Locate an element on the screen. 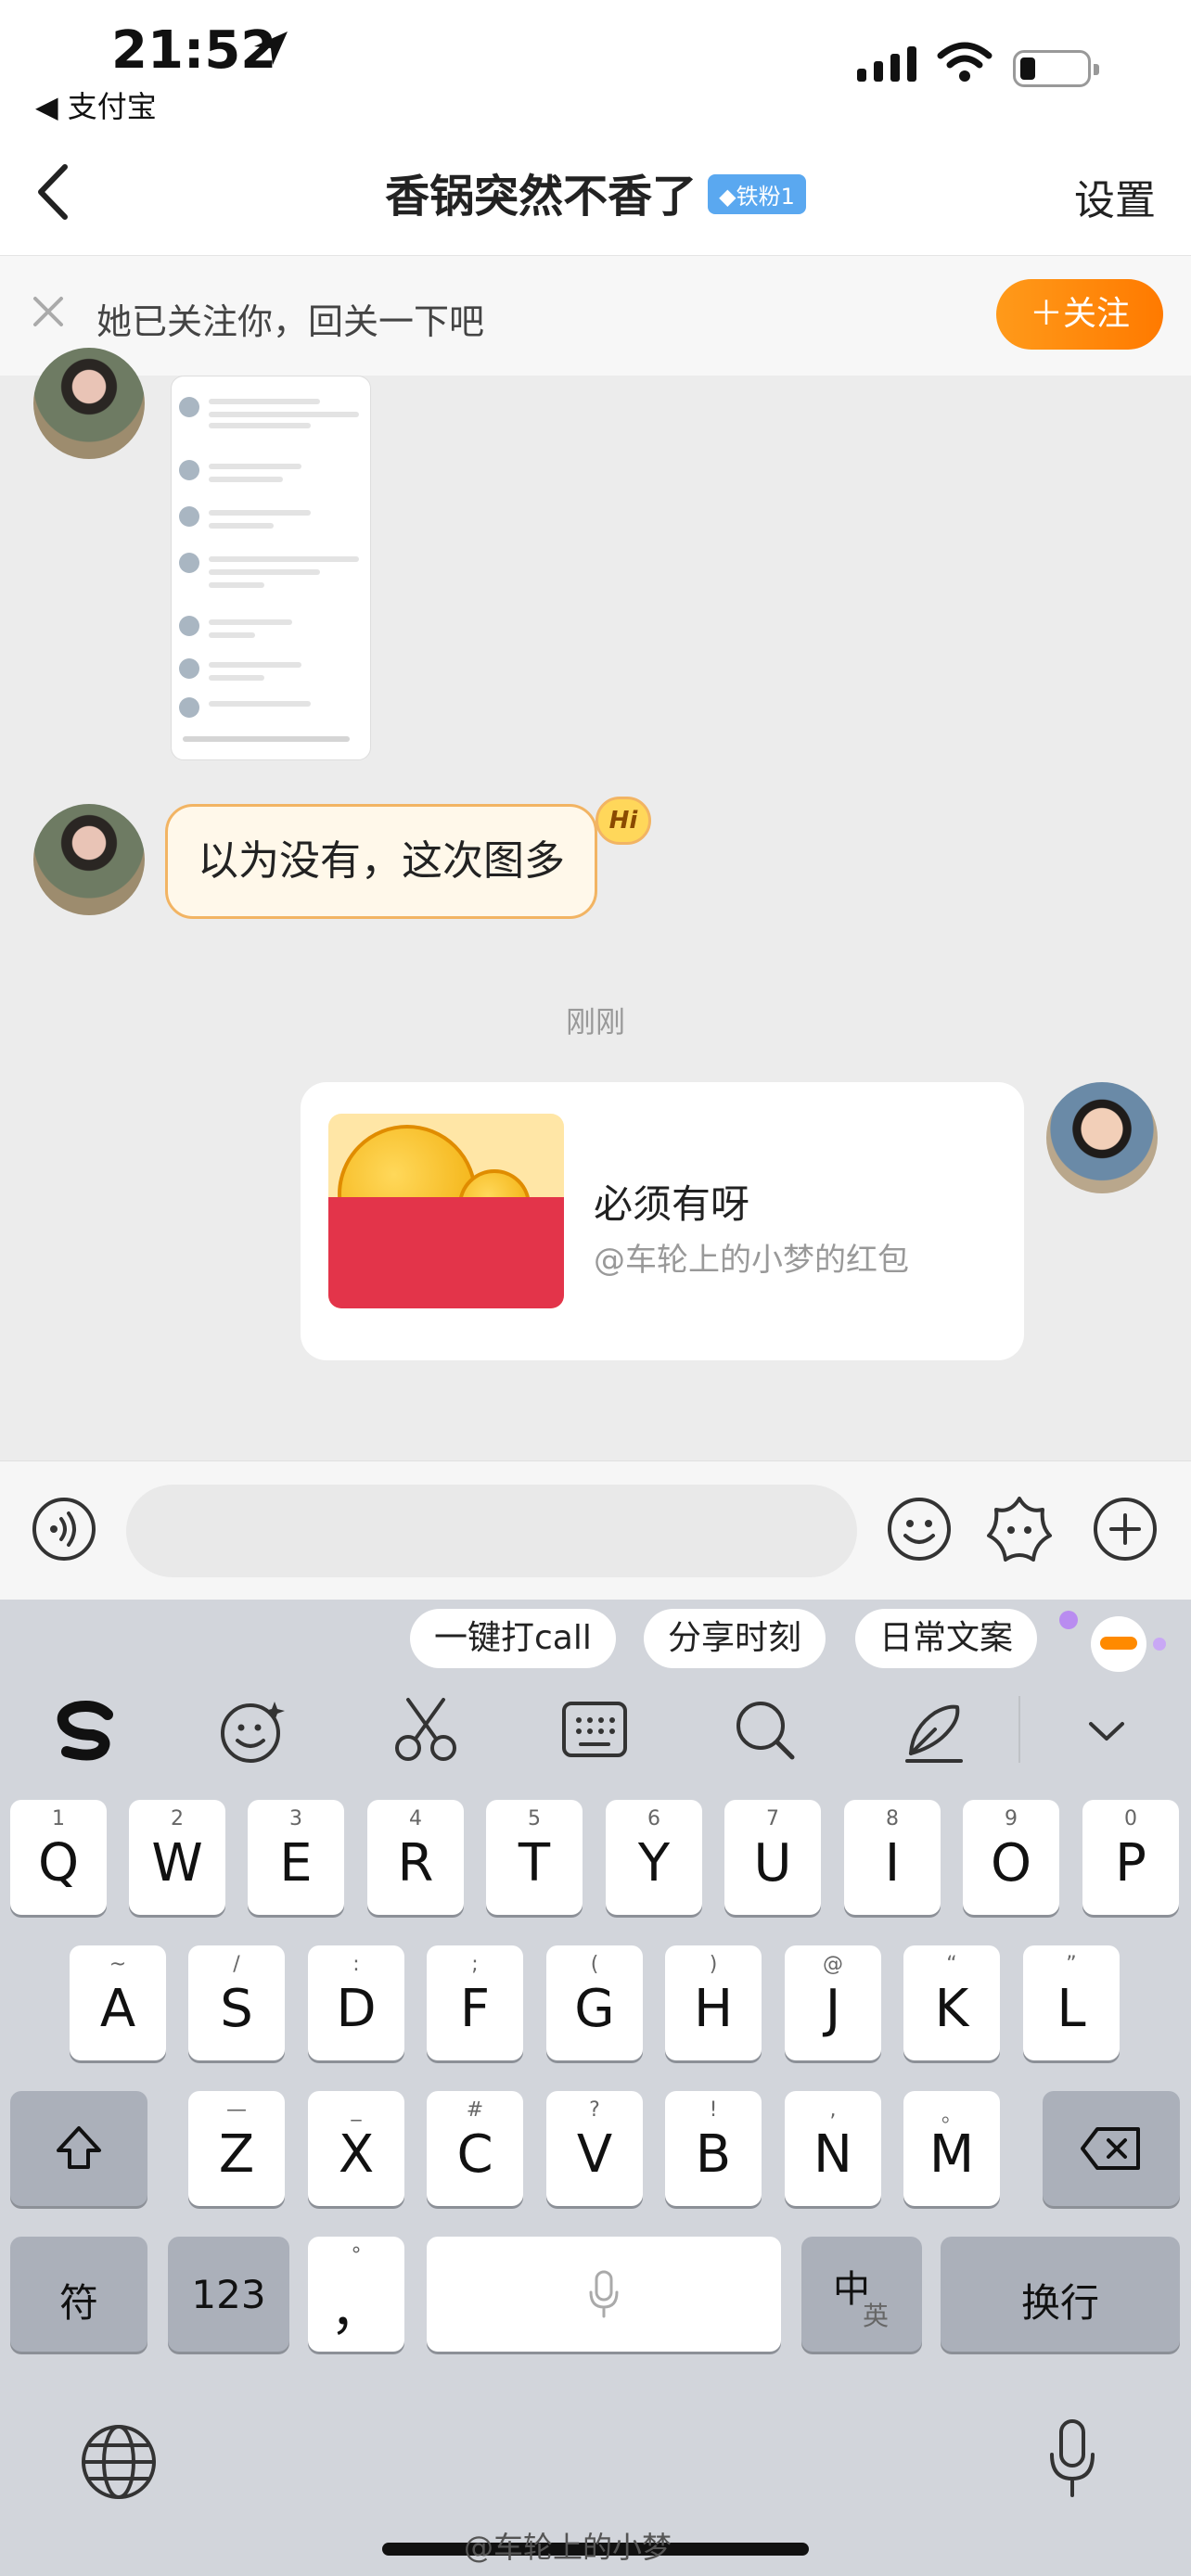 The width and height of the screenshot is (1191, 2576). suggestion-chip: 一键打call is located at coordinates (513, 1639).